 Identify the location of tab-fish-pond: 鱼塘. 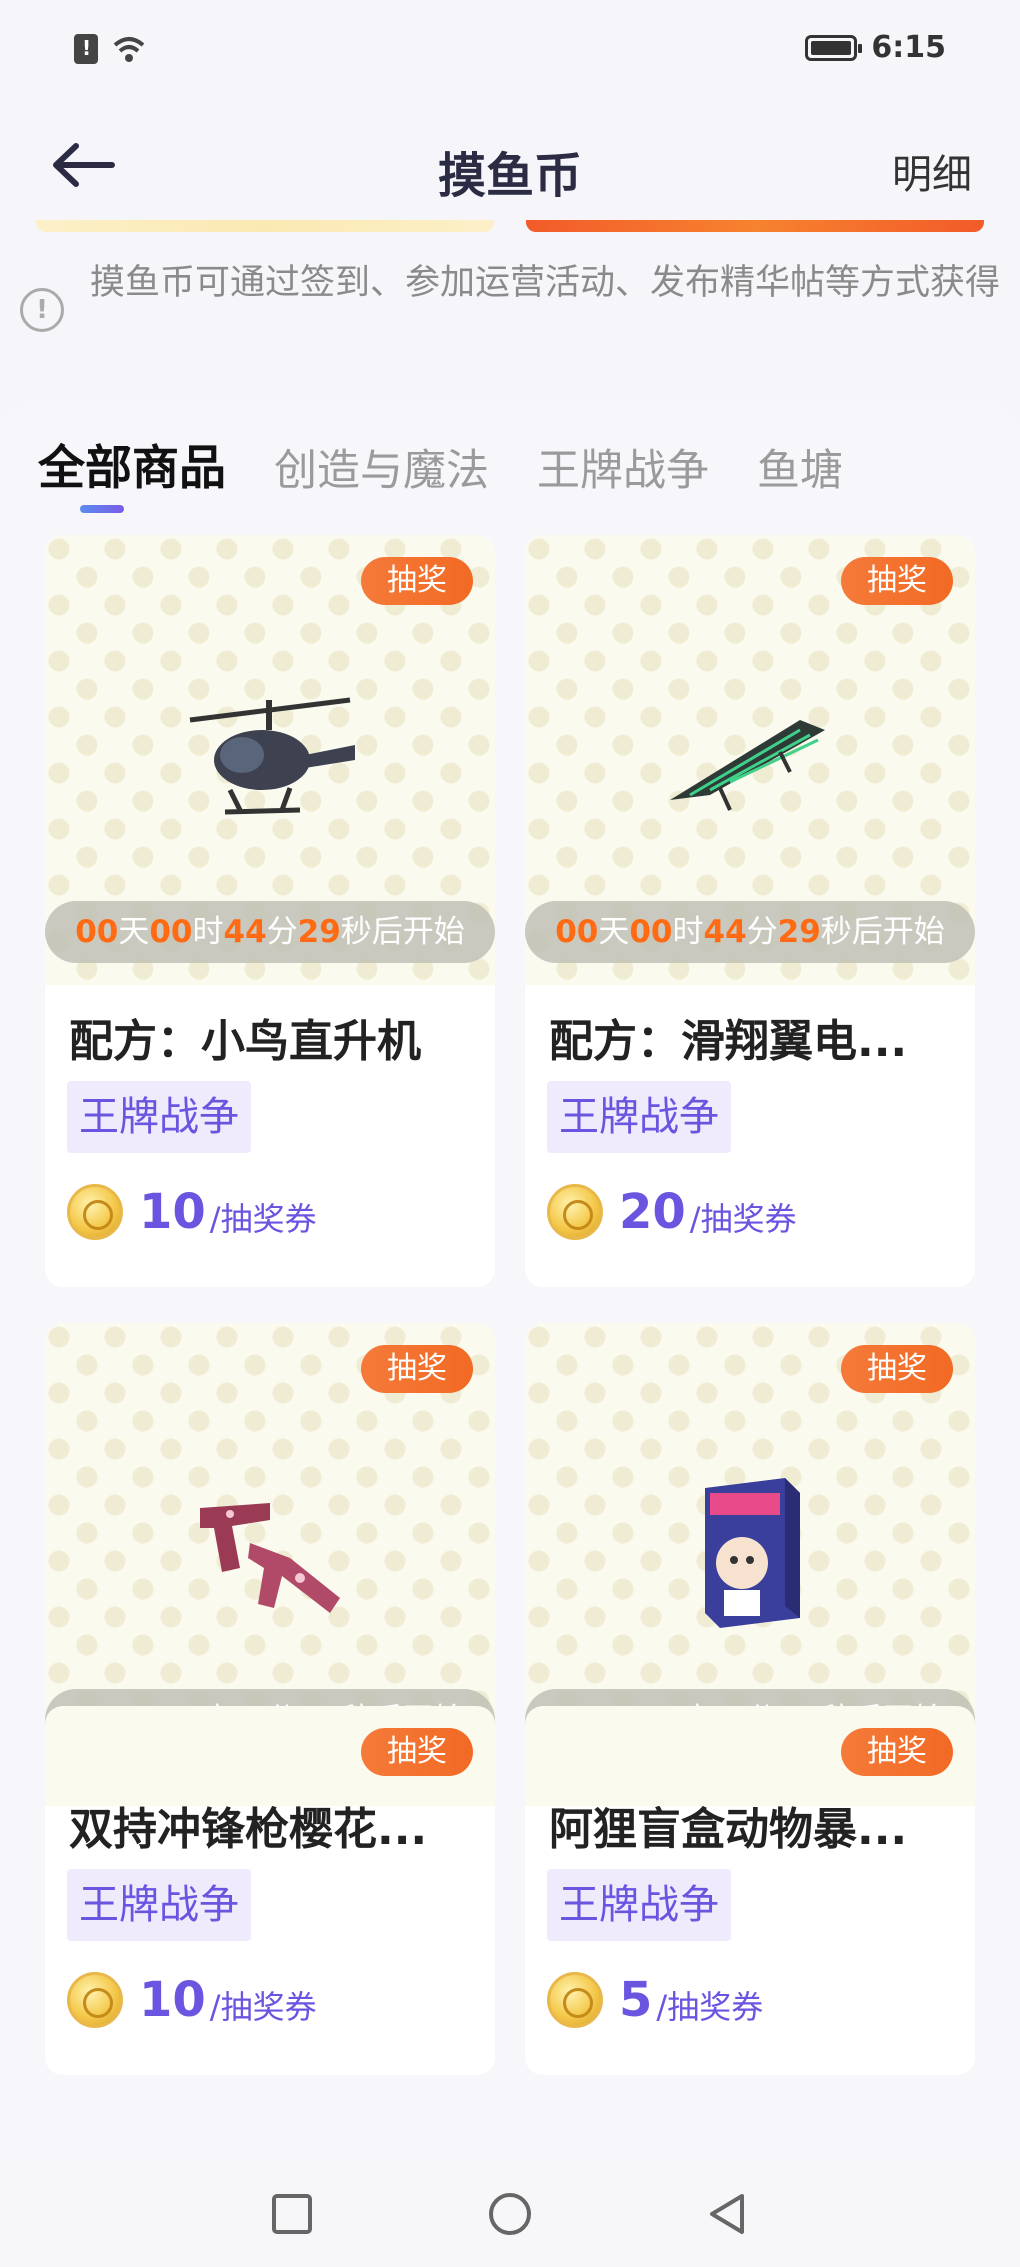
(800, 467).